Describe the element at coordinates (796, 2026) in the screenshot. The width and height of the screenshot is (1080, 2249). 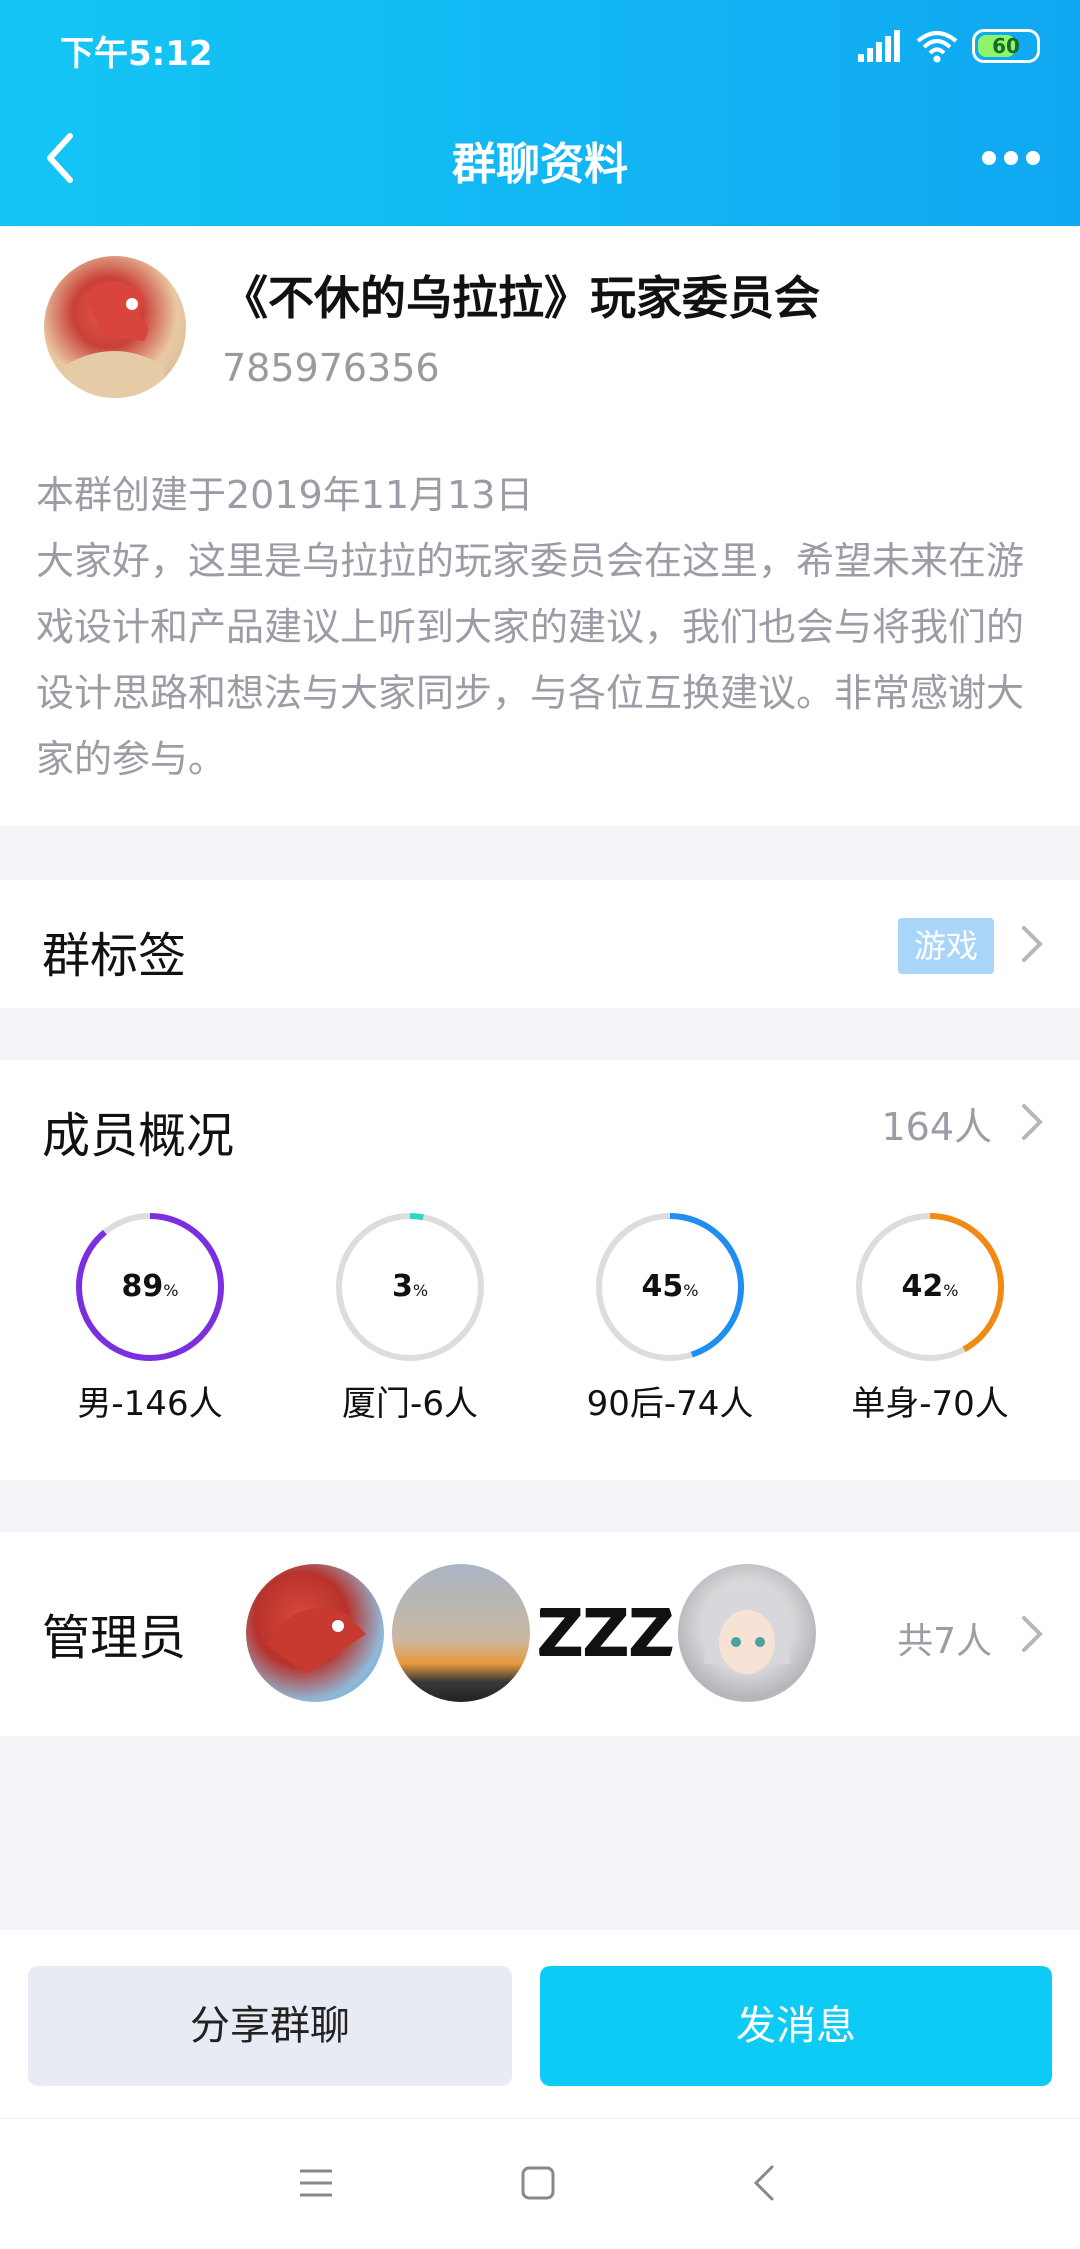
I see `send-message-button: 发消息` at that location.